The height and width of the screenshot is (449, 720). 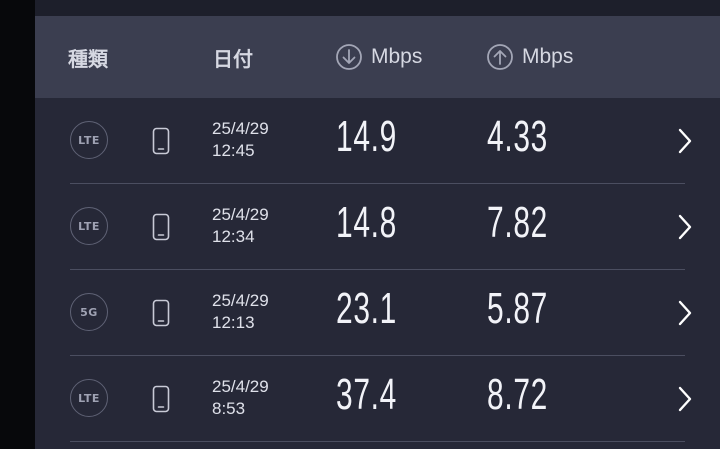 I want to click on arrow-down-circle-icon, so click(x=349, y=57).